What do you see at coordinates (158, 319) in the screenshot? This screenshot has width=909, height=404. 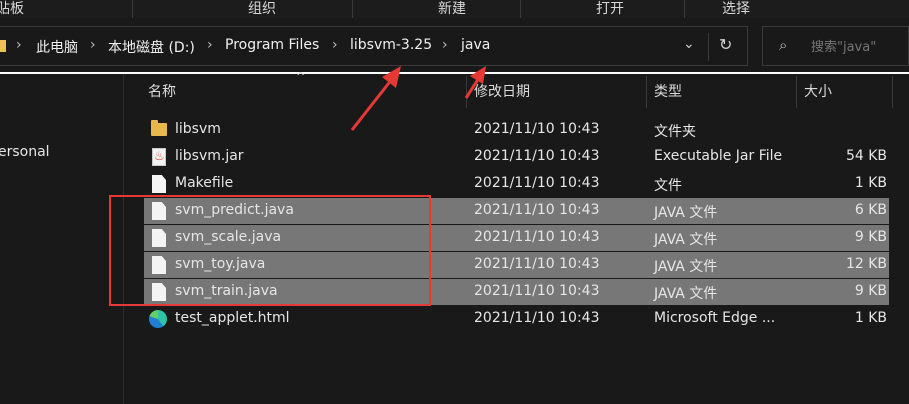 I see `edge-html-icon` at bounding box center [158, 319].